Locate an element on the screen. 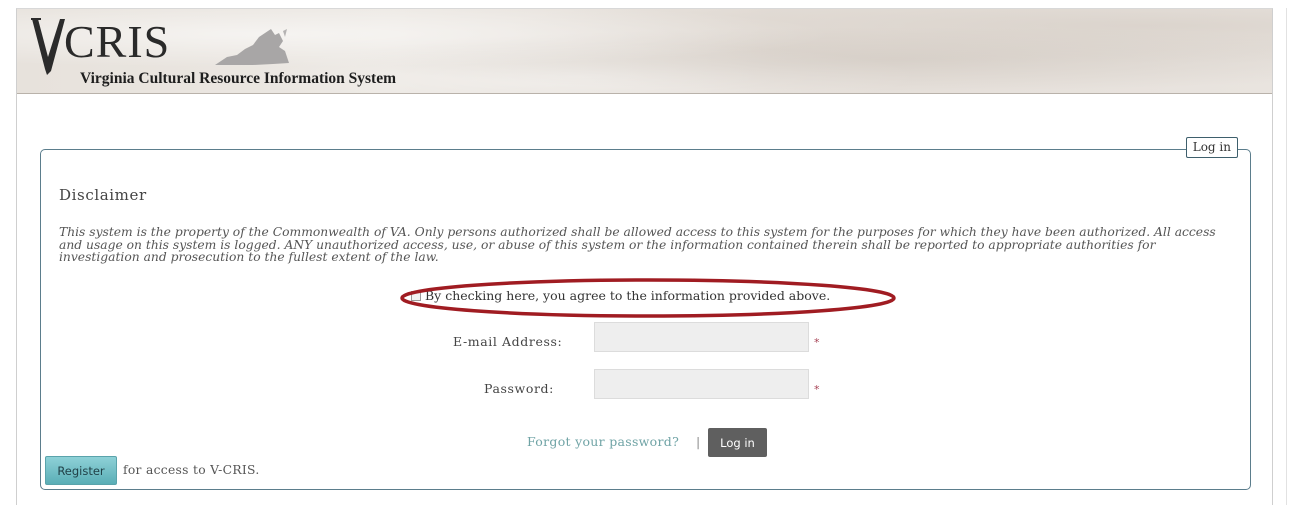 The height and width of the screenshot is (505, 1299). register-button: Register is located at coordinates (81, 470).